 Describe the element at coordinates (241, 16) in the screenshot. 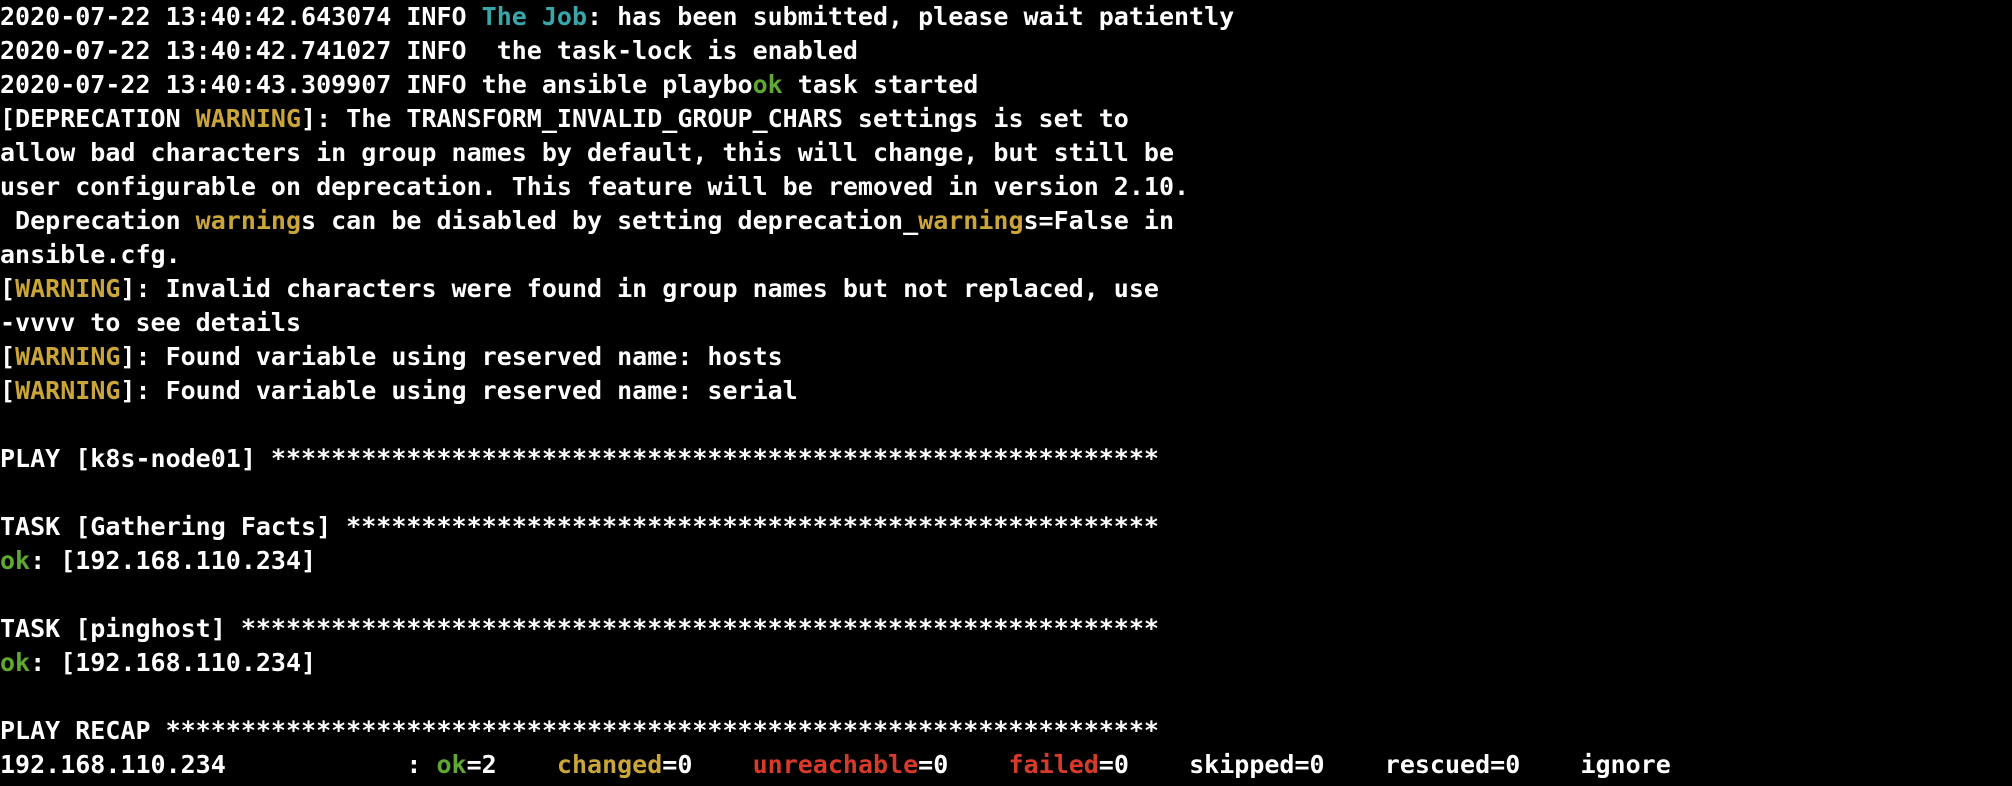

I see `log-prefix: 2020-07-22 13:40:42.643074 INFO` at that location.